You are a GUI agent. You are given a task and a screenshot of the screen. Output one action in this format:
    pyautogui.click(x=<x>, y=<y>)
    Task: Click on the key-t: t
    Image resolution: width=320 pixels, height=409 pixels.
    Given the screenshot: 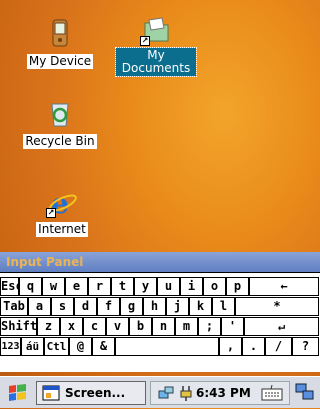 What is the action you would take?
    pyautogui.click(x=122, y=286)
    